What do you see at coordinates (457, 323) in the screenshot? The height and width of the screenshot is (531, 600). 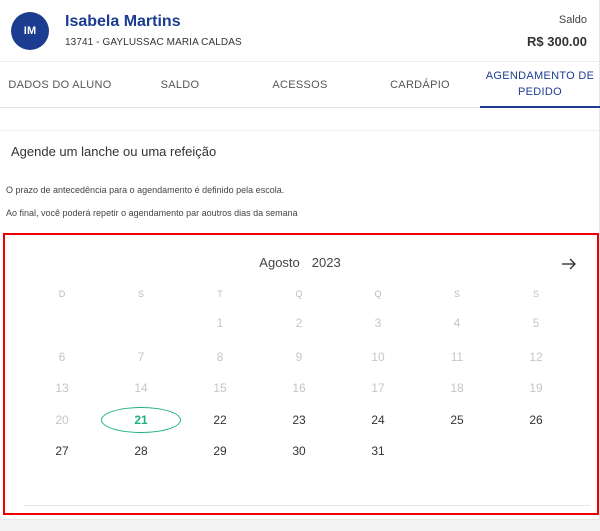 I see `calendar-day: 4` at bounding box center [457, 323].